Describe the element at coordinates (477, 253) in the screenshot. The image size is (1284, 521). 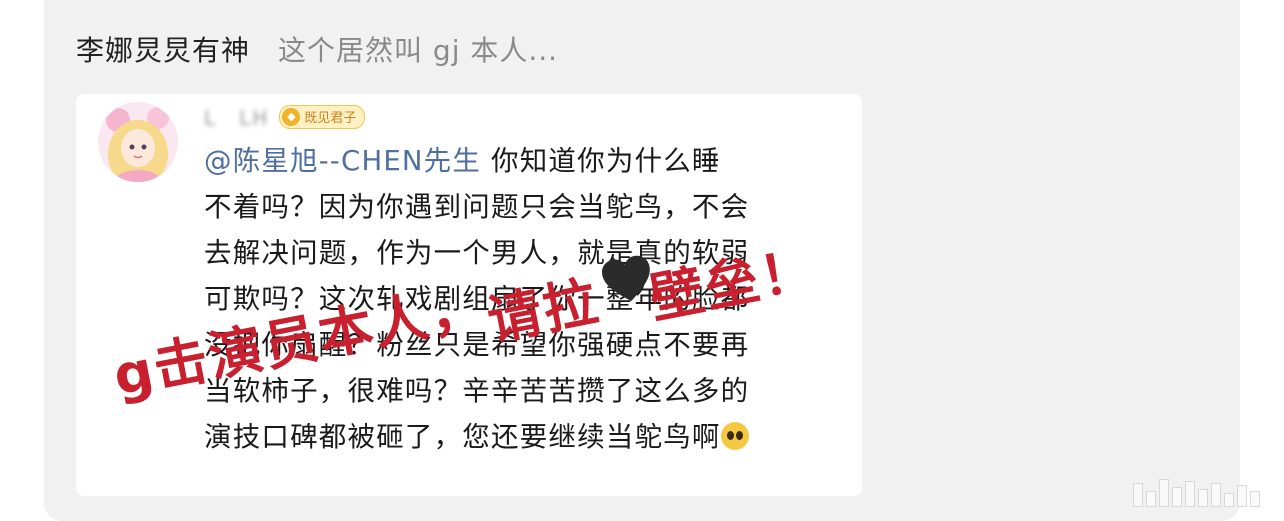
I see `comment-line: 去解决问题，作为一个男人，就是真的软弱` at that location.